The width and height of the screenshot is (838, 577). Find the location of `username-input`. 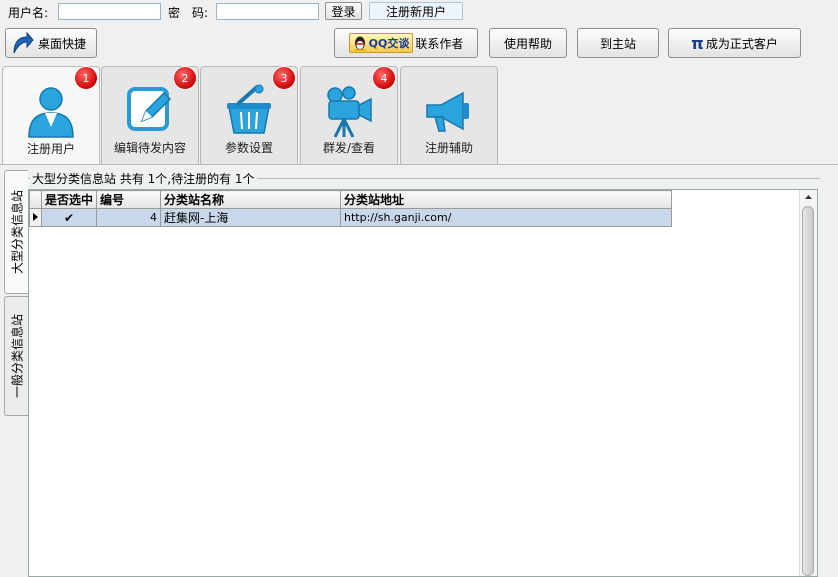

username-input is located at coordinates (109, 11).